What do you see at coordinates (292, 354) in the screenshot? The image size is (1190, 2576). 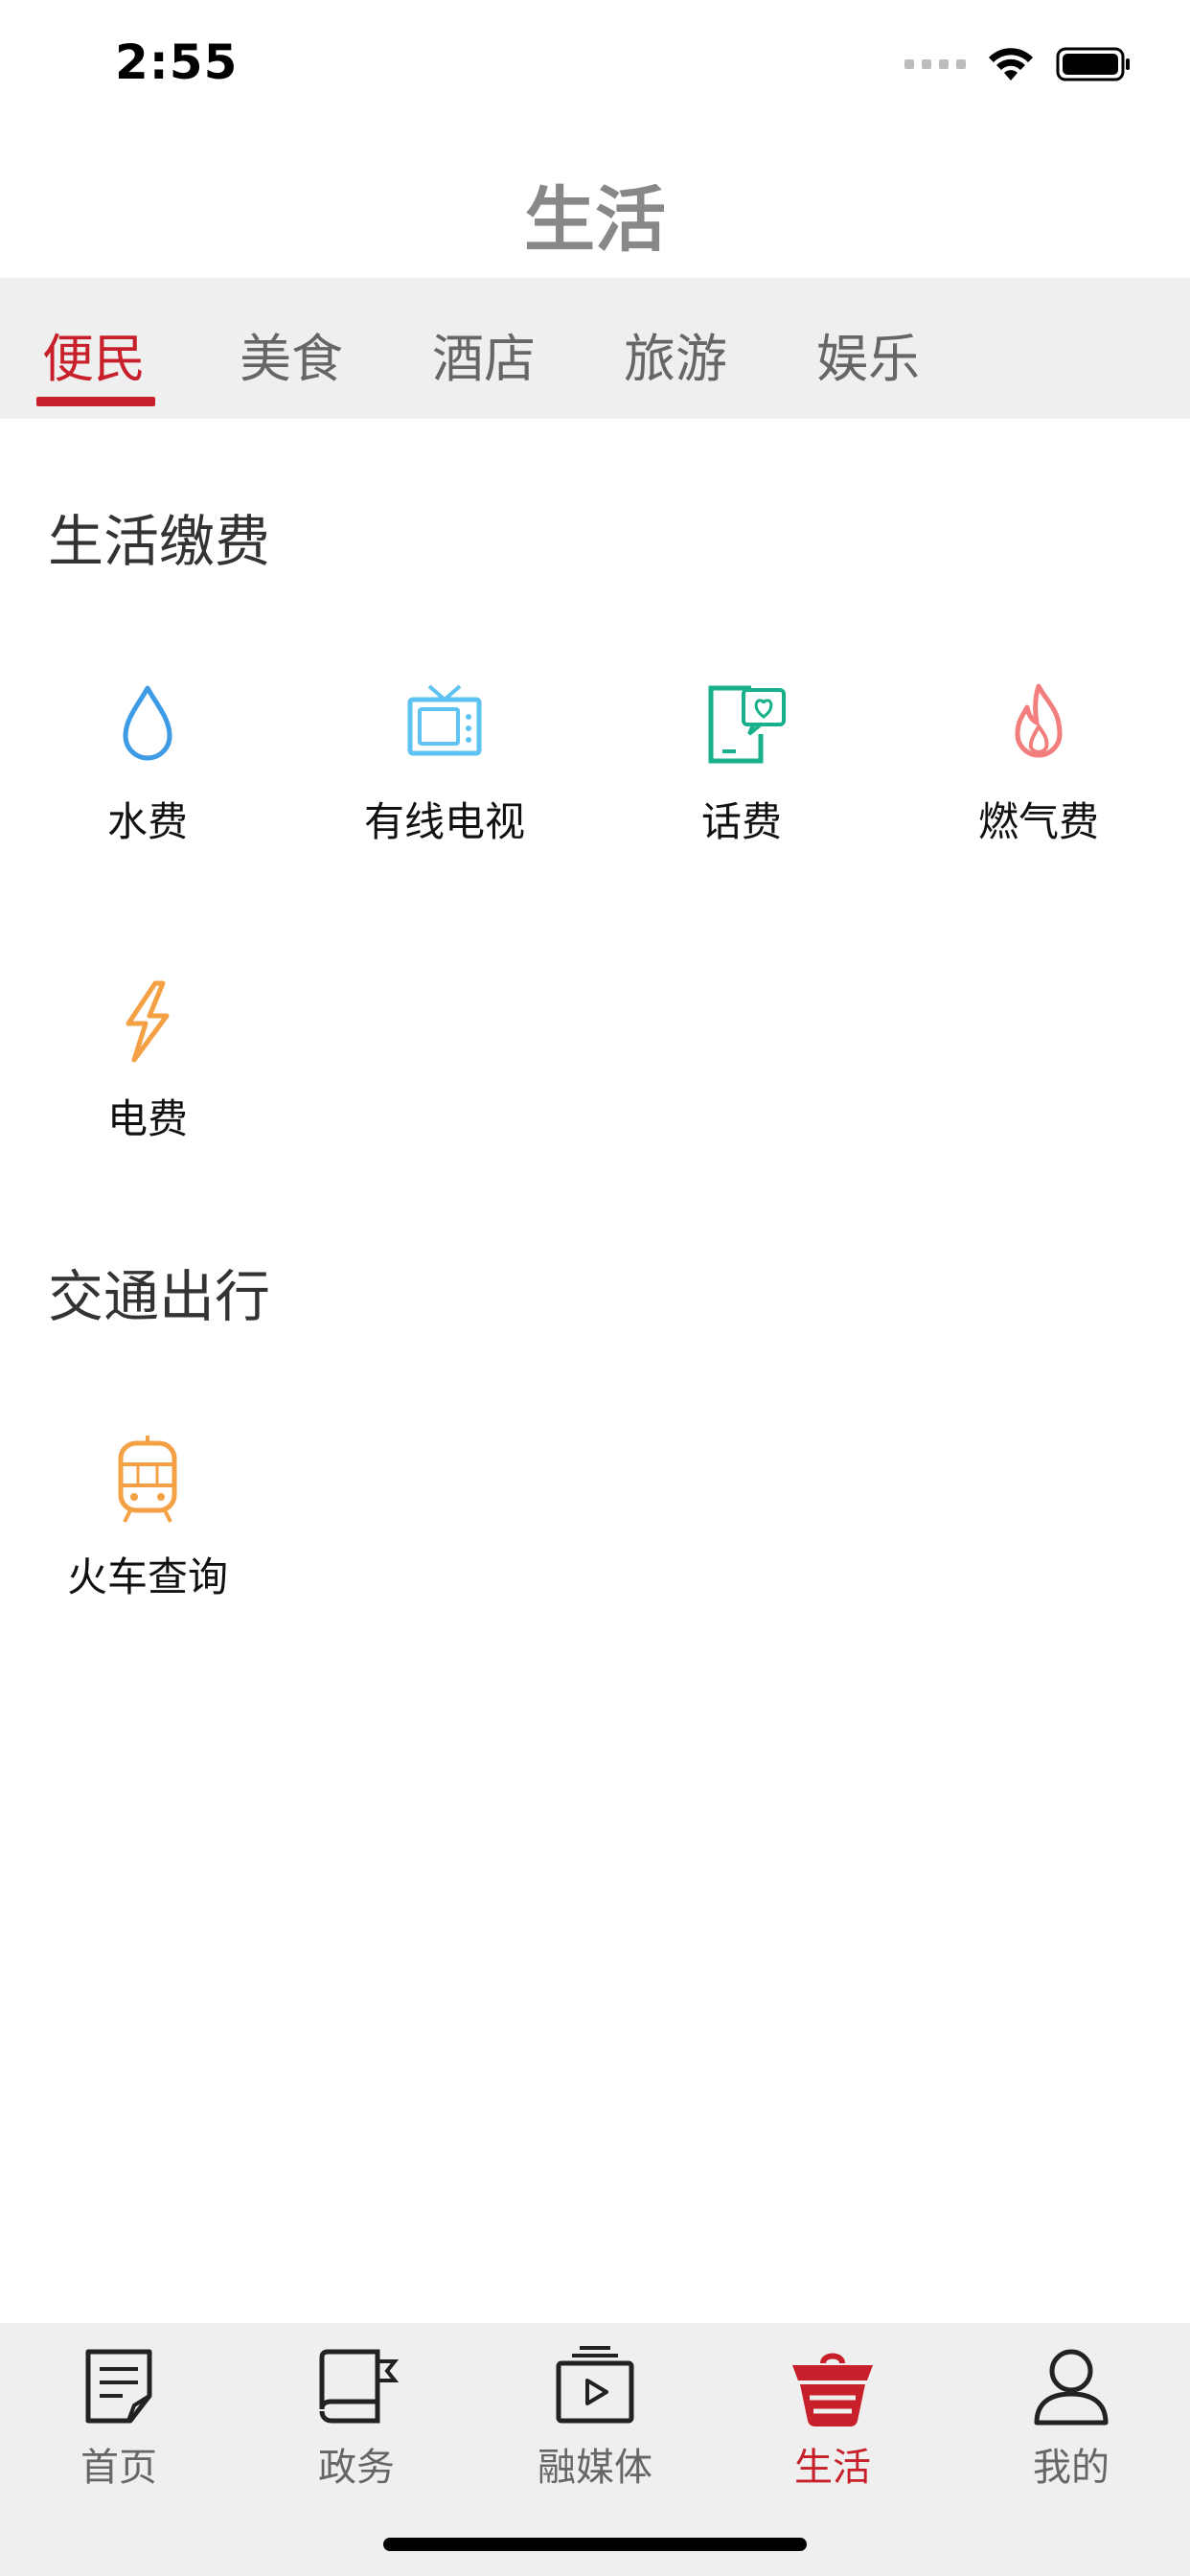 I see `tab-food: 美食` at bounding box center [292, 354].